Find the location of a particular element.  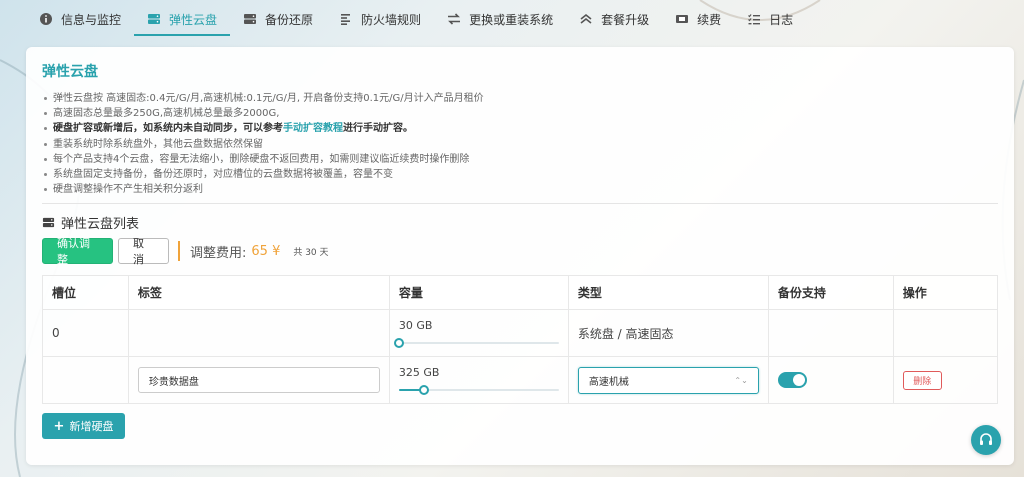

note-item: 系统盘固定支持备份，备份还原时，对应槽位的云盘数据将被覆盖，容量不变 is located at coordinates (263, 174).